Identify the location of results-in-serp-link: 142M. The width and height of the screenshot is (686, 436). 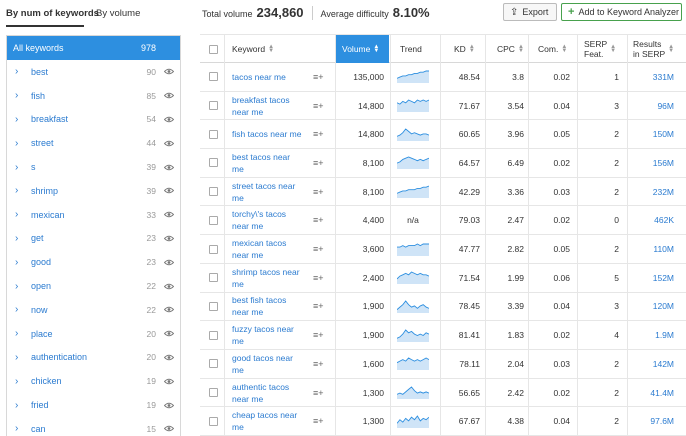
(663, 364).